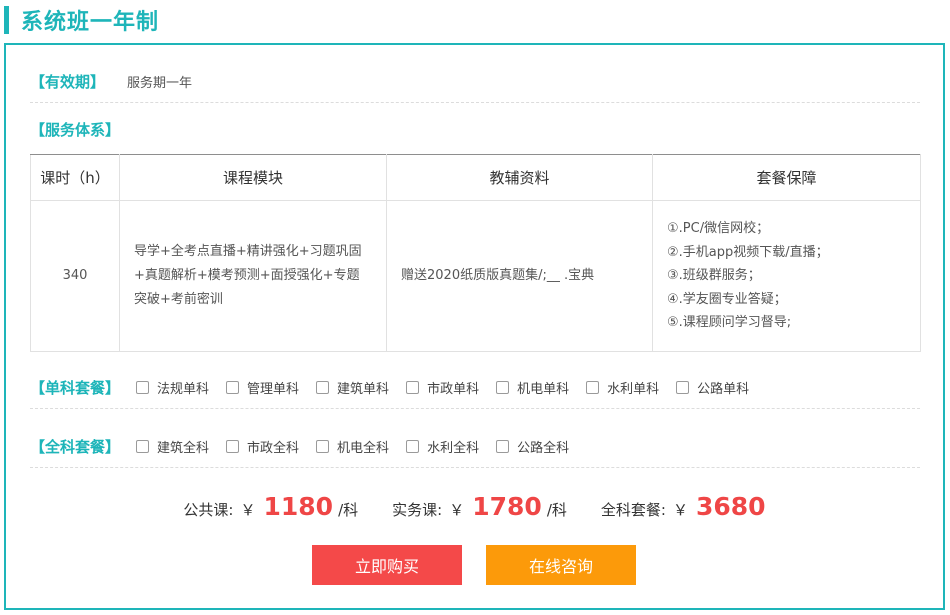  Describe the element at coordinates (786, 177) in the screenshot. I see `header-guarantee: 套餐保障` at that location.